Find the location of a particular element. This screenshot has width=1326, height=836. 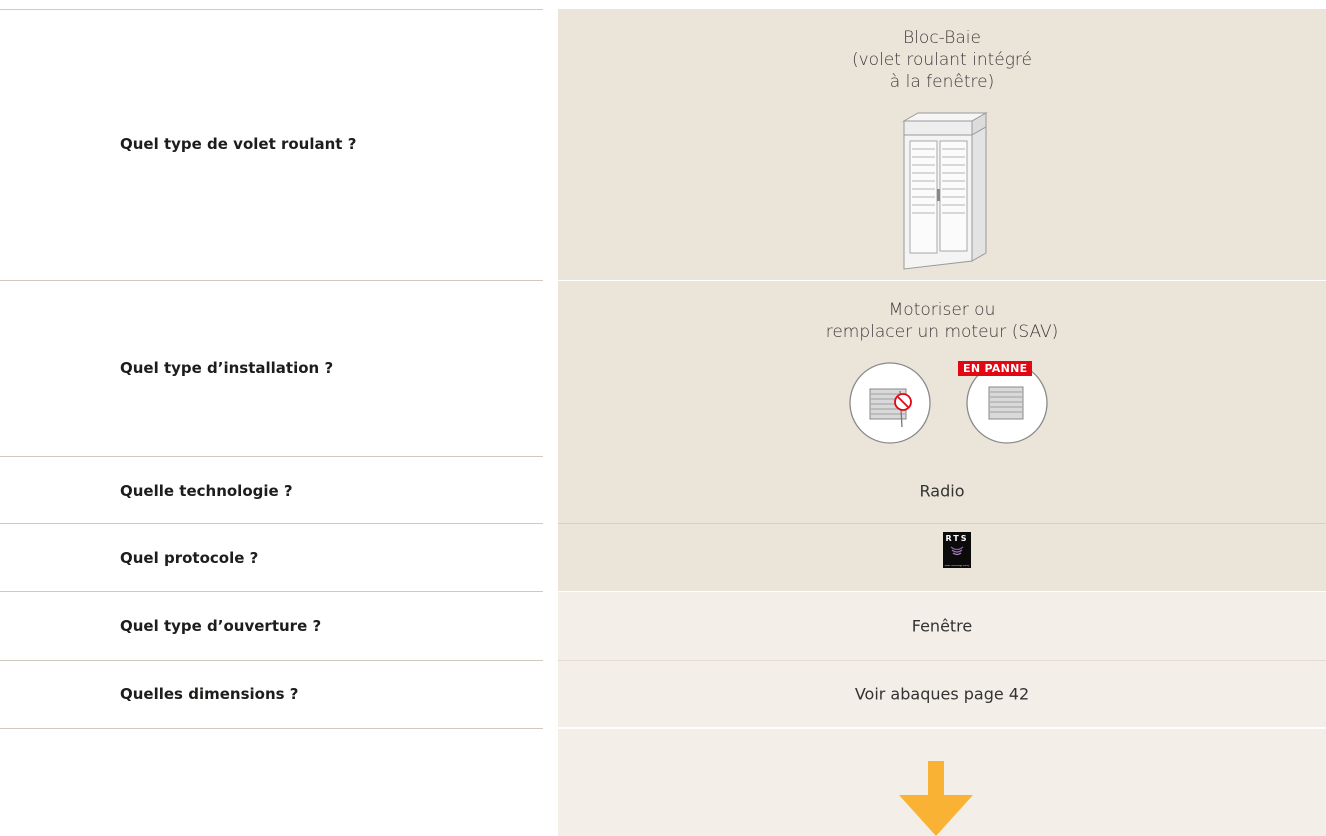

answer-cell-technologie: Radio is located at coordinates (942, 490).